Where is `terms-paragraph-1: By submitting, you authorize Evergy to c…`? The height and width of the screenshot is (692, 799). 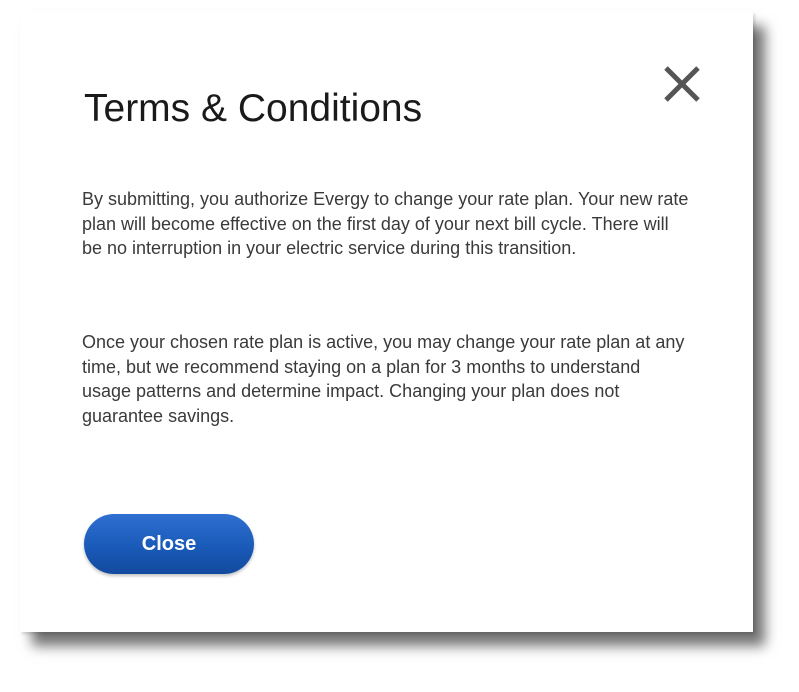
terms-paragraph-1: By submitting, you authorize Evergy to c… is located at coordinates (385, 223).